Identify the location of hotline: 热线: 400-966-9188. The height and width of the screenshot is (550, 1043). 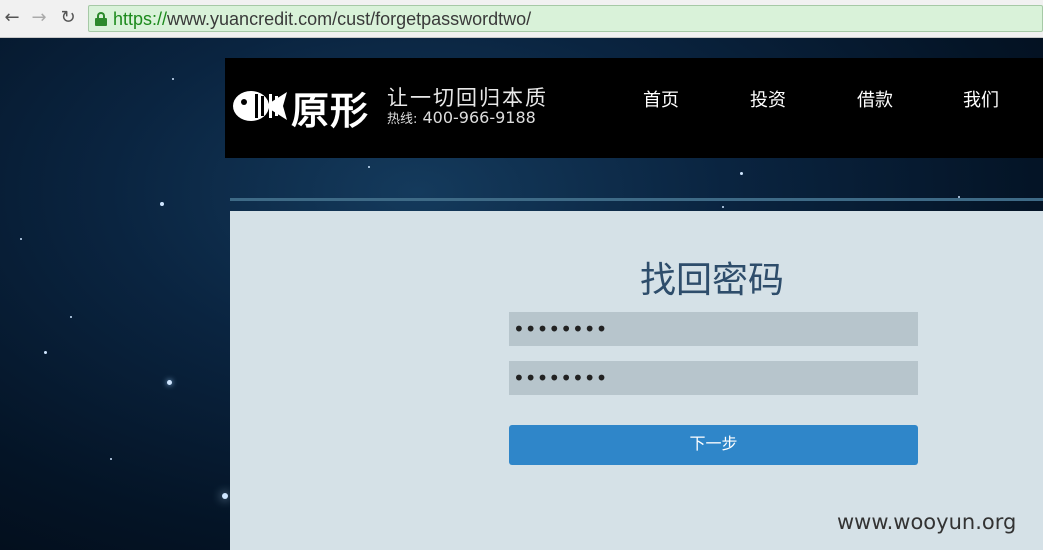
(461, 117).